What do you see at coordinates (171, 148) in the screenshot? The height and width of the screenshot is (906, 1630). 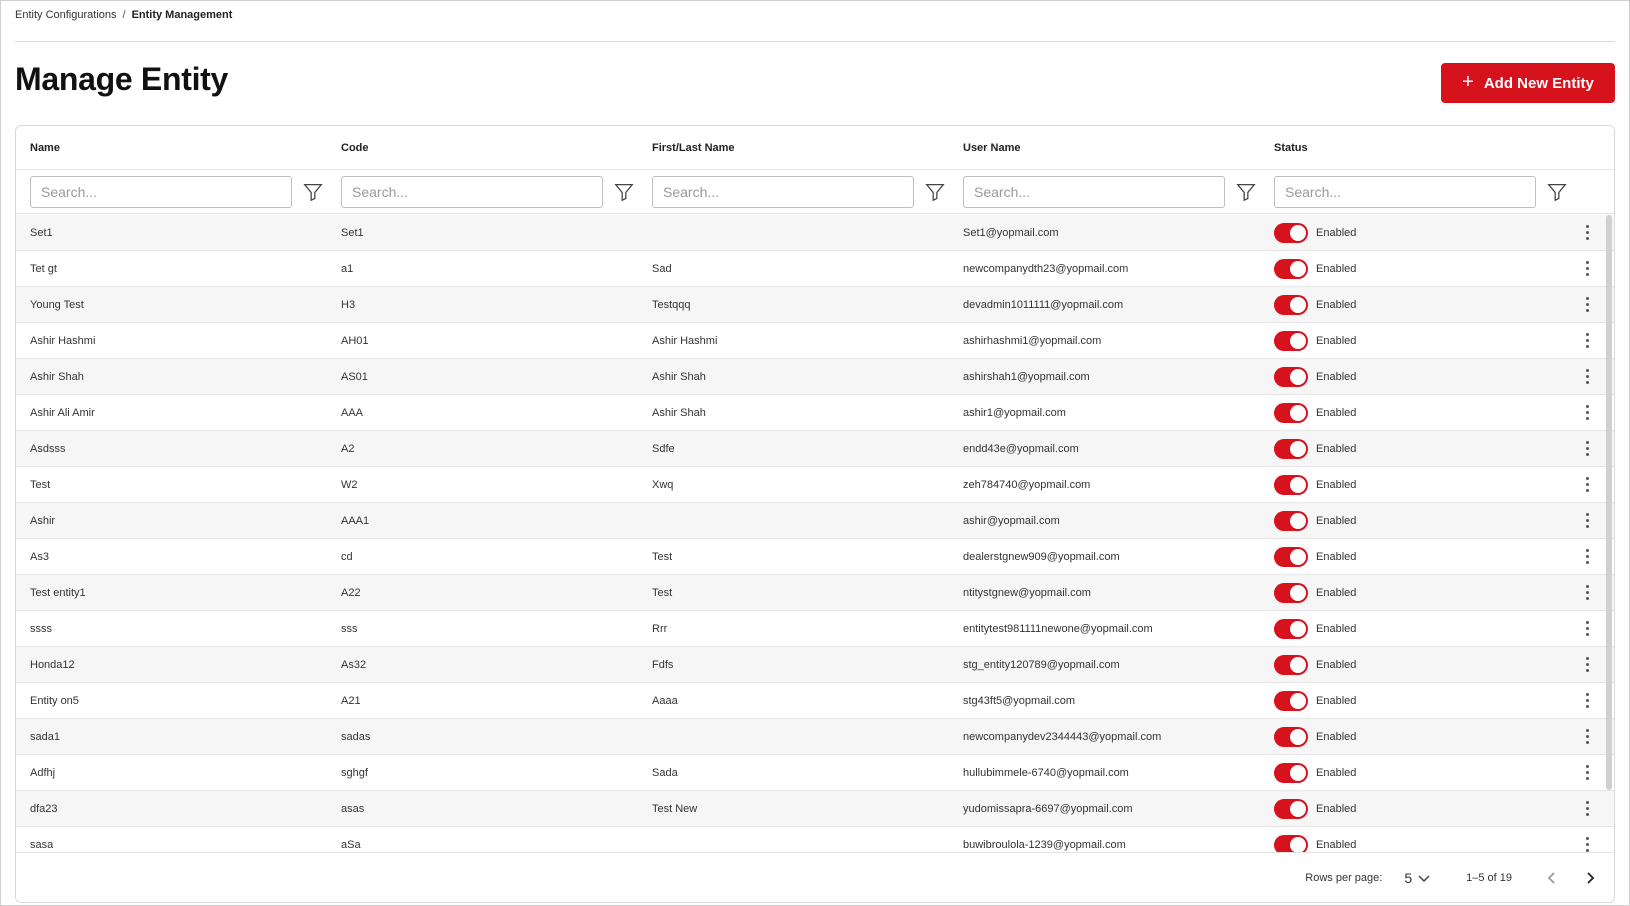 I see `column-header-name: Name` at bounding box center [171, 148].